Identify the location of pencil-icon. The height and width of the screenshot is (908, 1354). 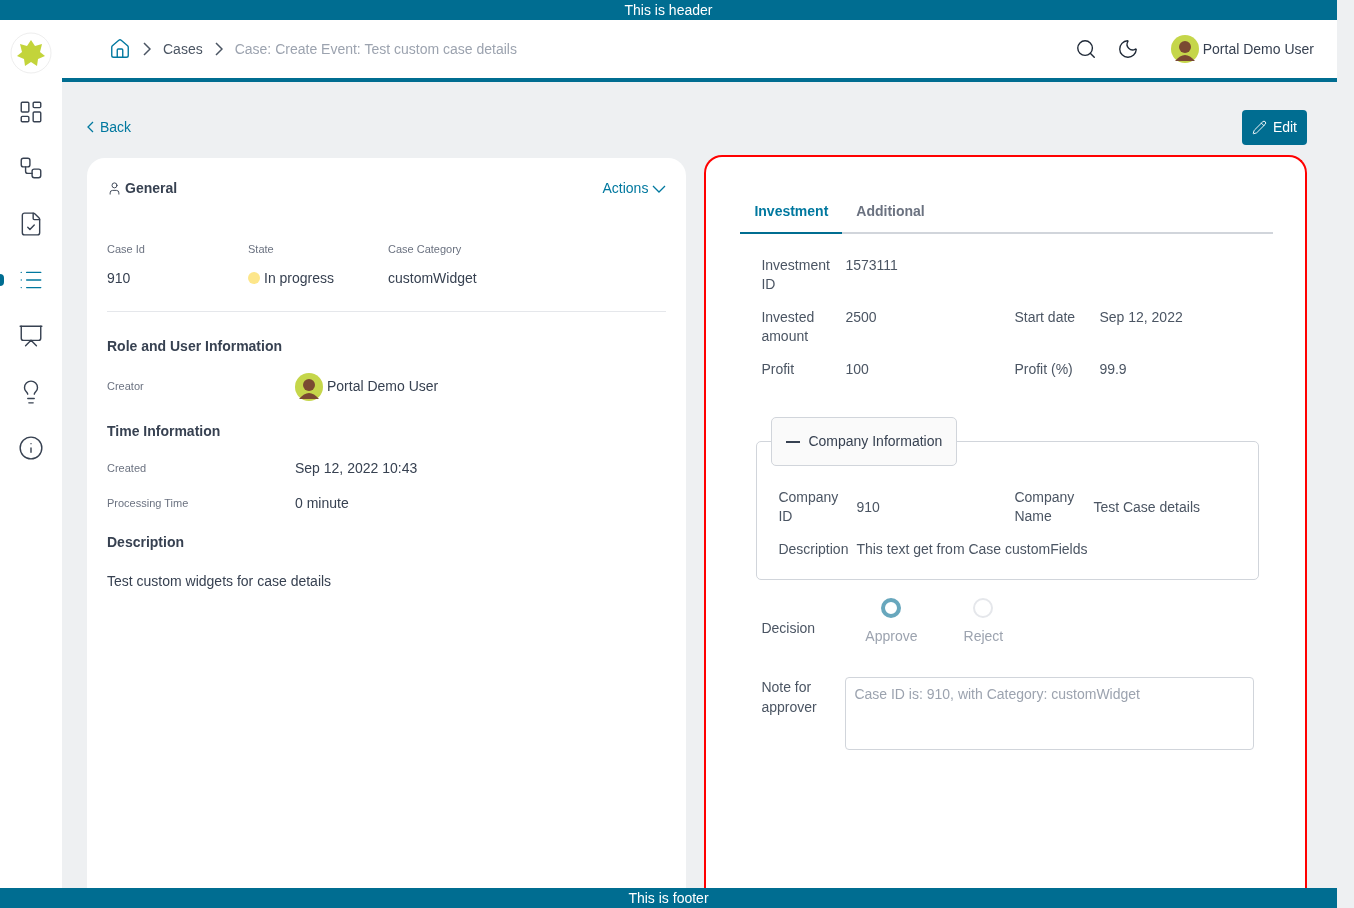
(1259, 127).